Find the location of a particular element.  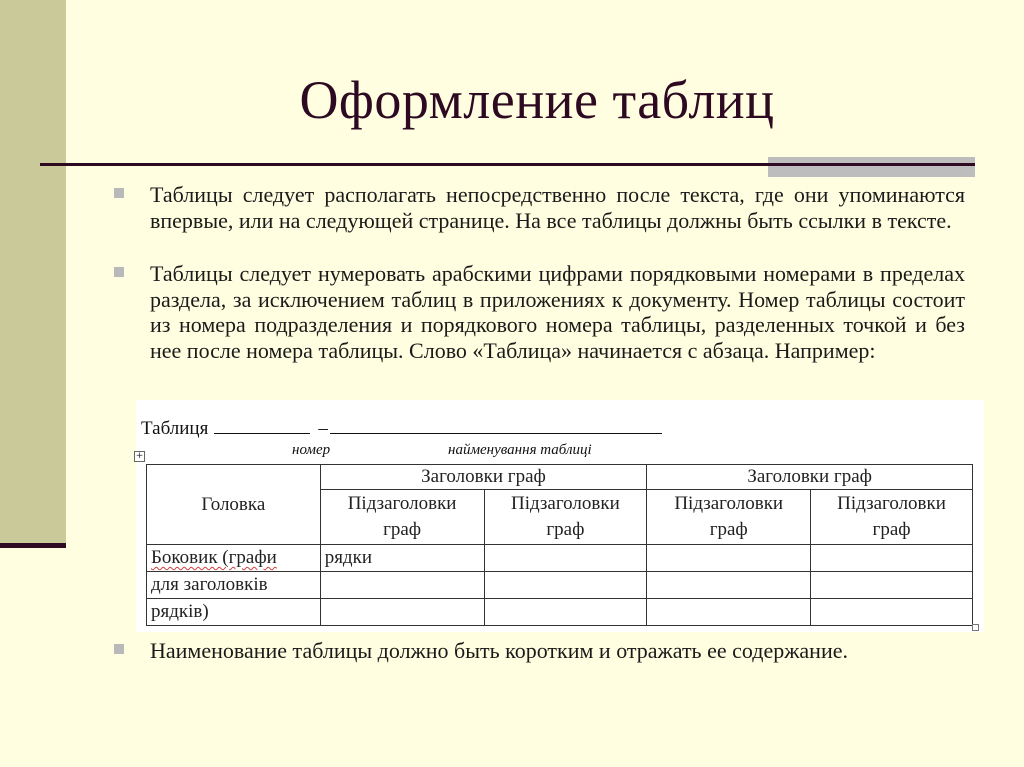

title-rule-accent-line is located at coordinates (871, 164).